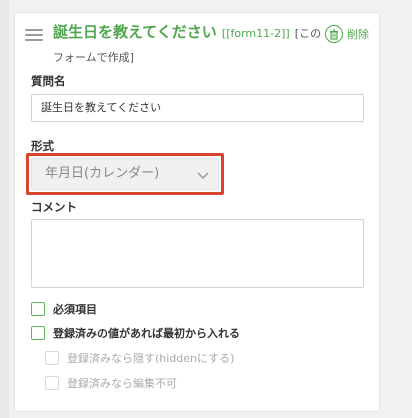 The width and height of the screenshot is (412, 418). Describe the element at coordinates (4, 209) in the screenshot. I see `sidebar-edge` at that location.